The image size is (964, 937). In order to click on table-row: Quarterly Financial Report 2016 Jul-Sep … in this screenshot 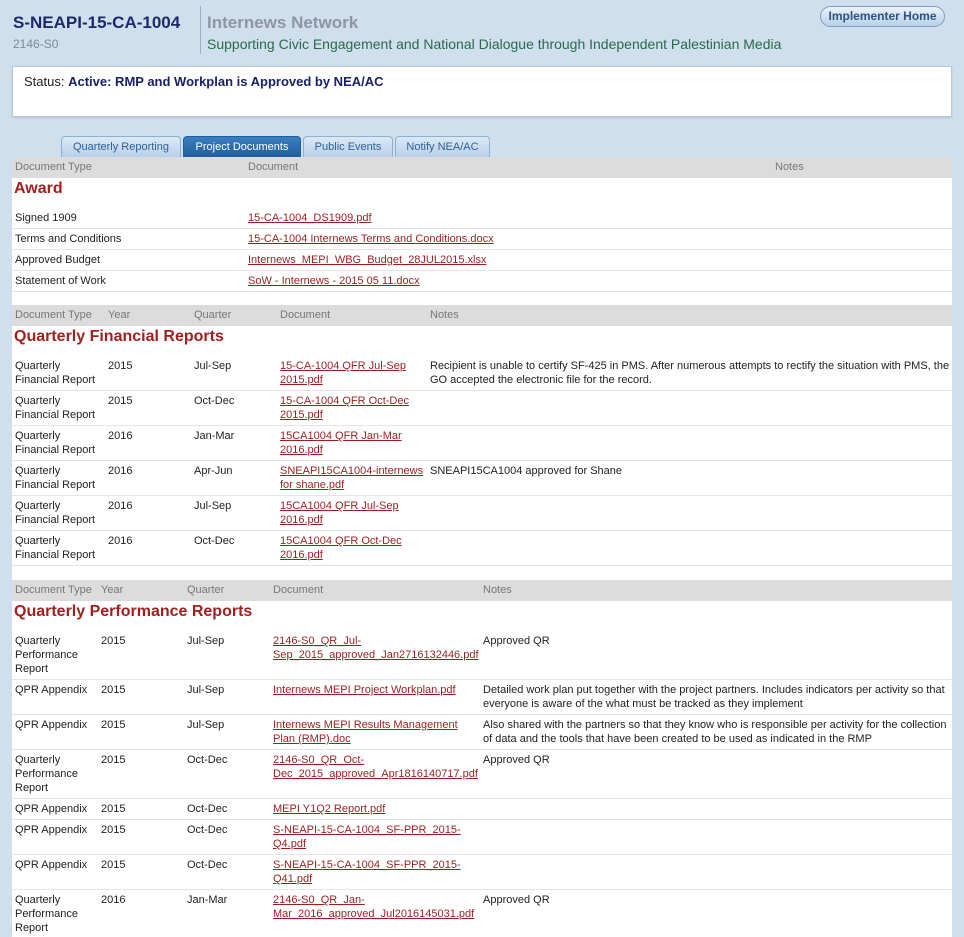, I will do `click(482, 513)`.